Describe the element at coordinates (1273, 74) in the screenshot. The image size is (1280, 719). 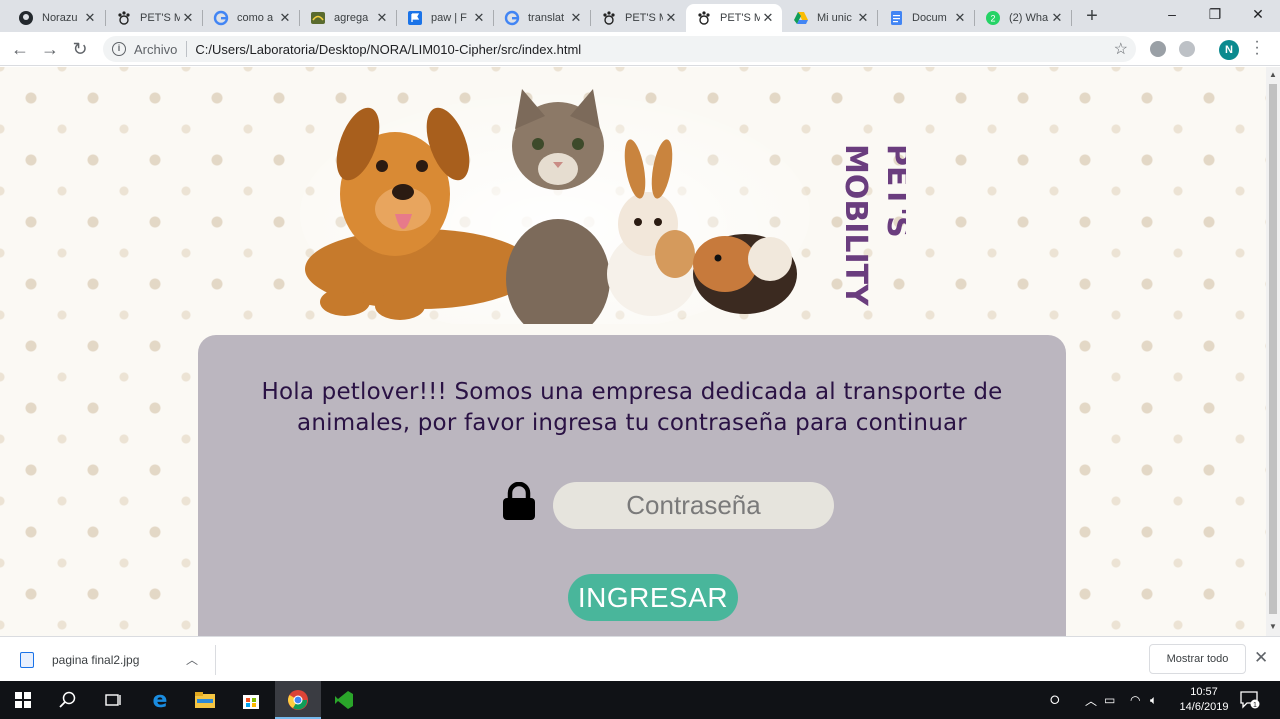
I see `scroll-up-icon: ▲` at that location.